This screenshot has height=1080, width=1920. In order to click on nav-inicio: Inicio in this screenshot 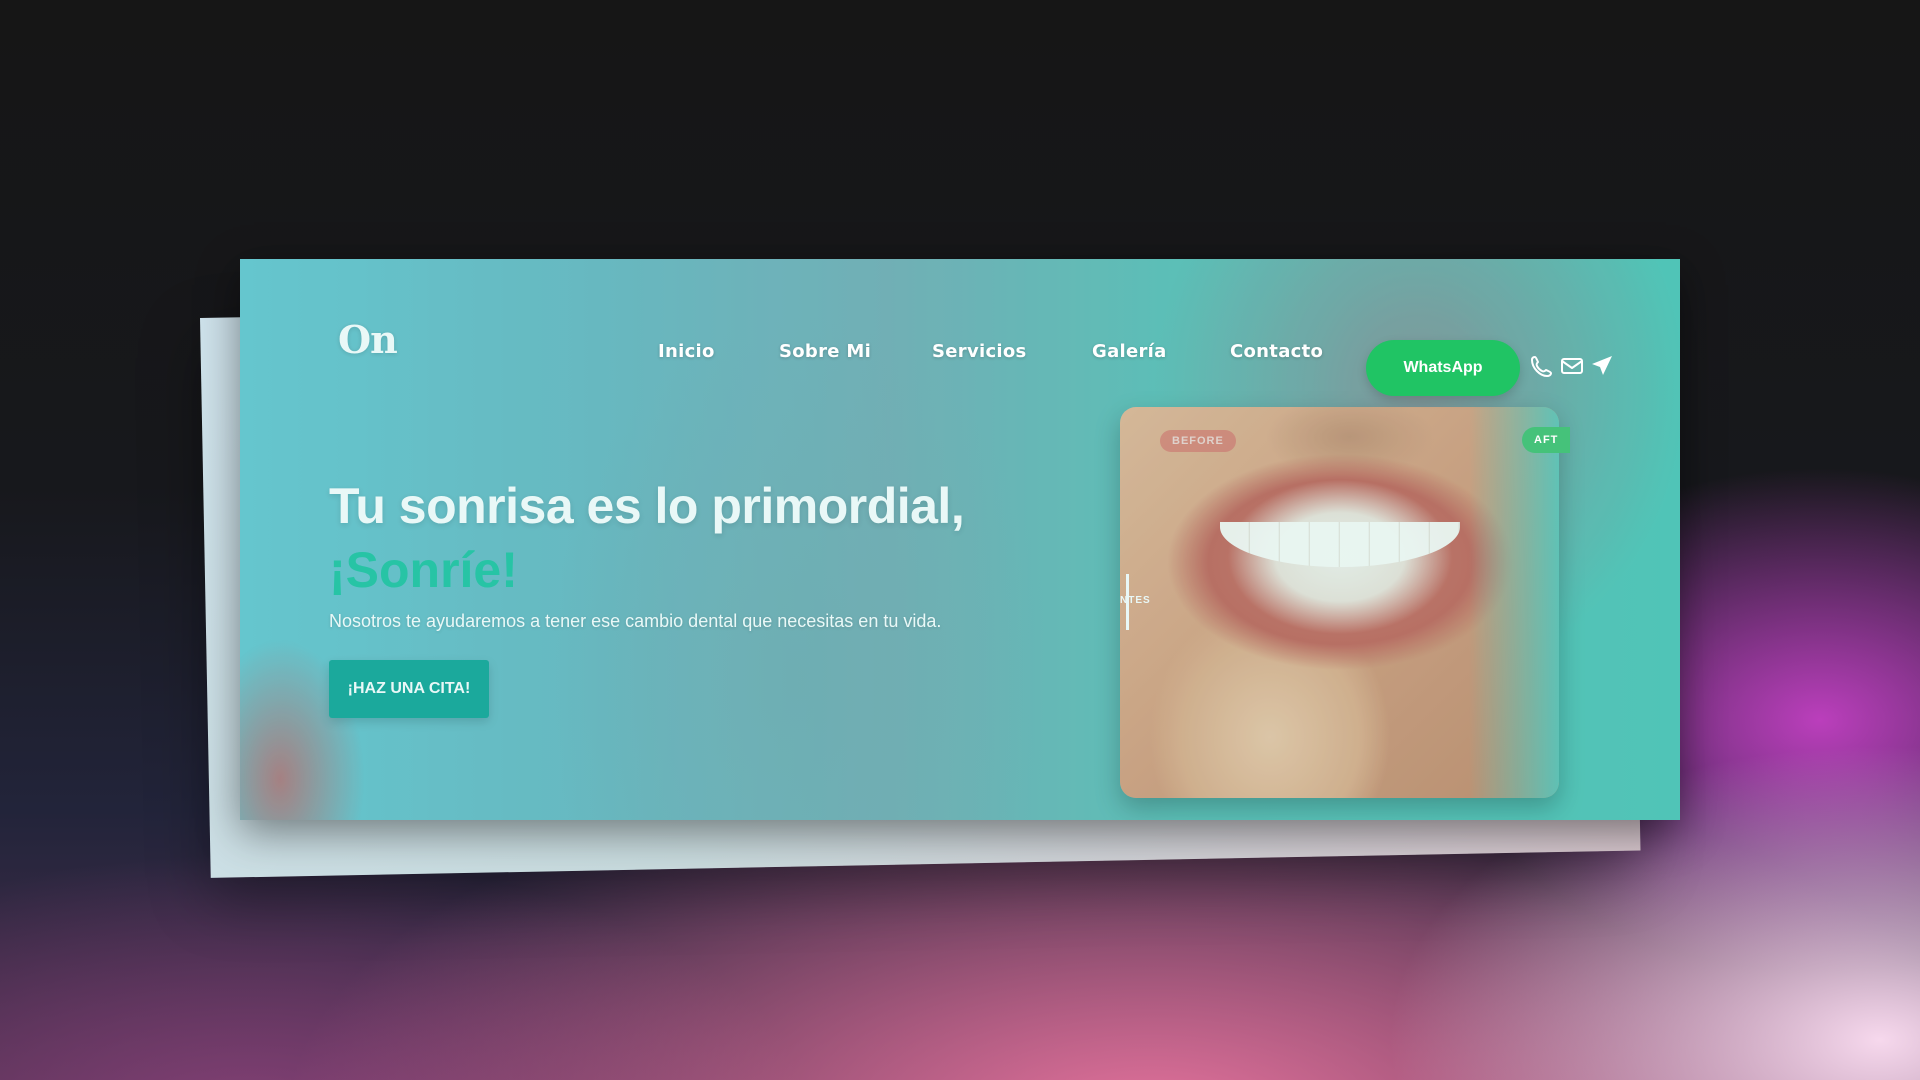, I will do `click(686, 351)`.